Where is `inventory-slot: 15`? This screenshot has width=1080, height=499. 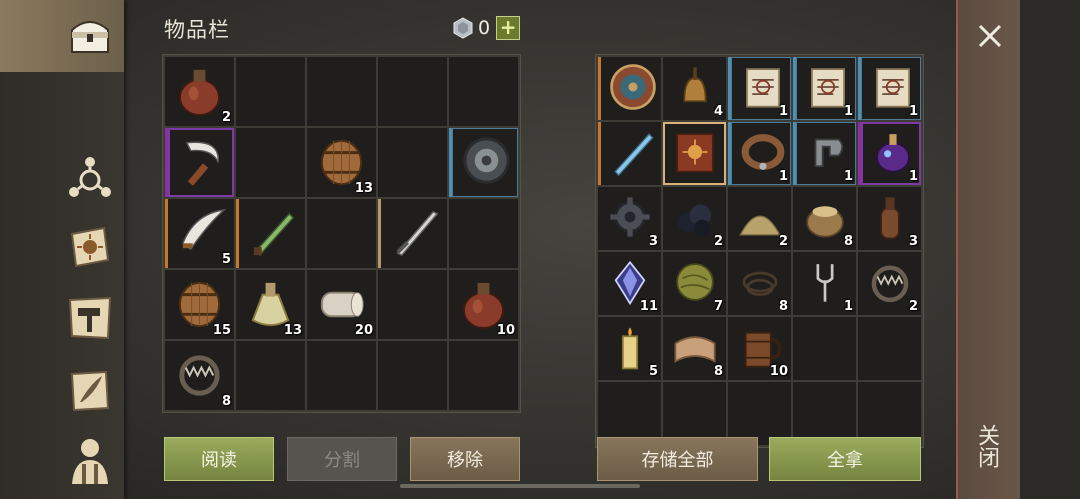
inventory-slot: 15 is located at coordinates (199, 304).